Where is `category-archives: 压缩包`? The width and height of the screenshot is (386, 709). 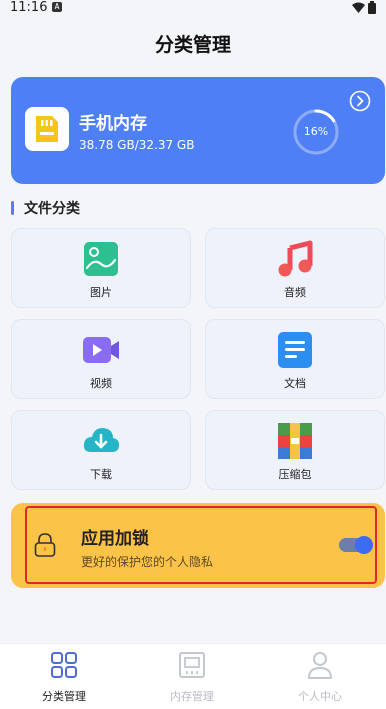 category-archives: 压缩包 is located at coordinates (295, 450).